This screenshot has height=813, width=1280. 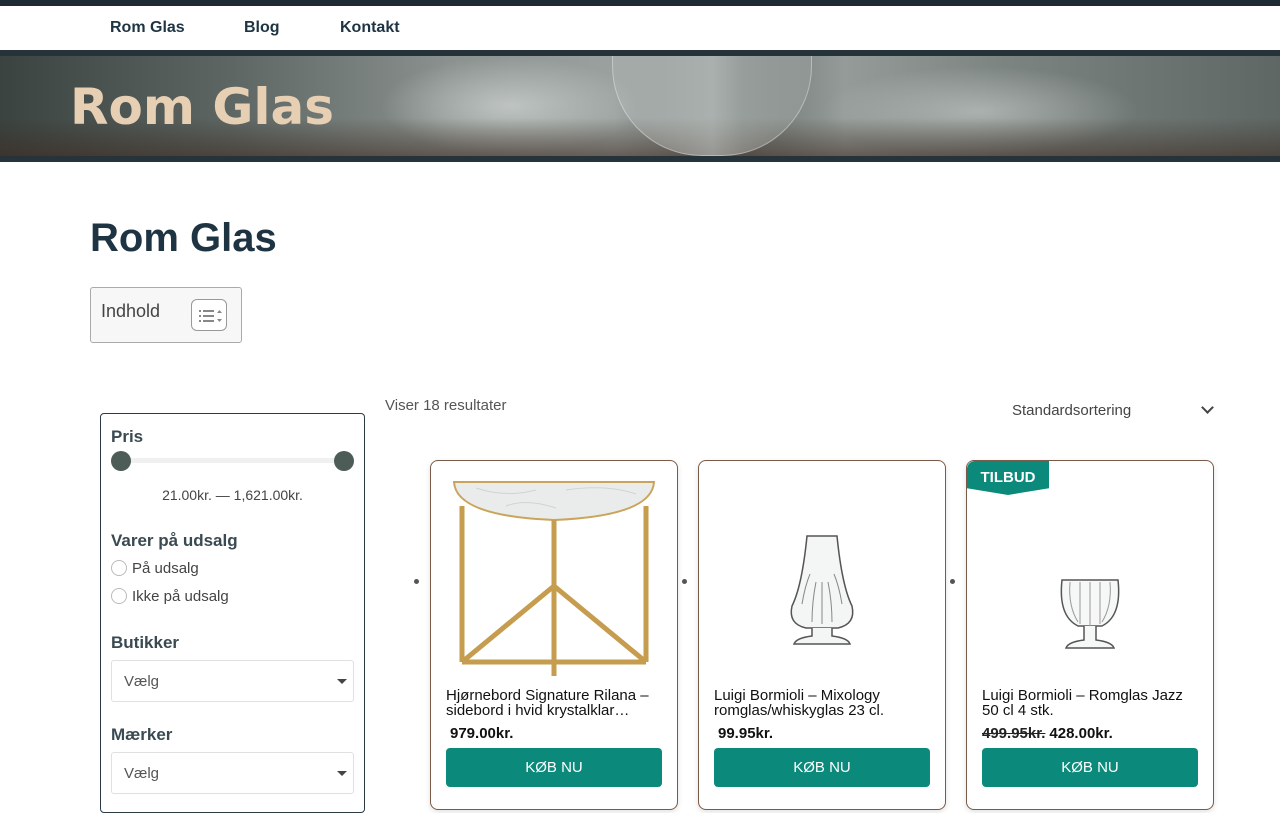 I want to click on results-count: Viser 18 resultater, so click(x=446, y=405).